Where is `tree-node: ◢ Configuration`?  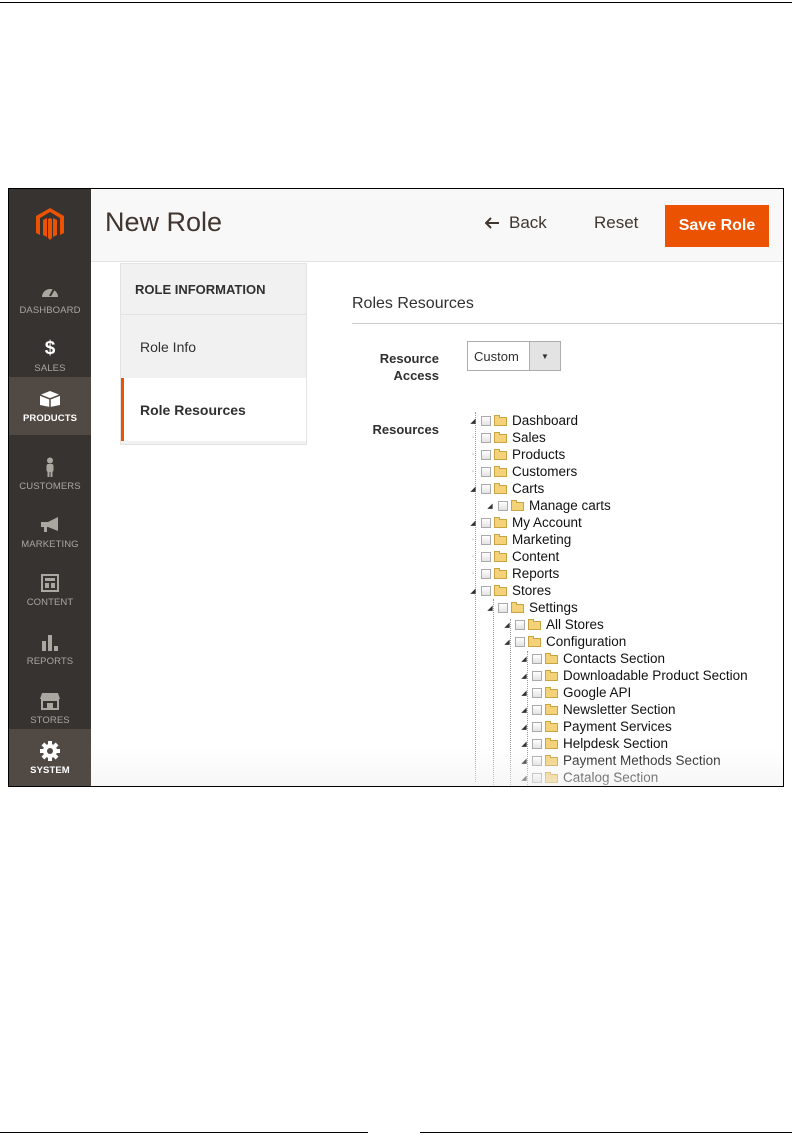
tree-node: ◢ Configuration is located at coordinates (564, 641).